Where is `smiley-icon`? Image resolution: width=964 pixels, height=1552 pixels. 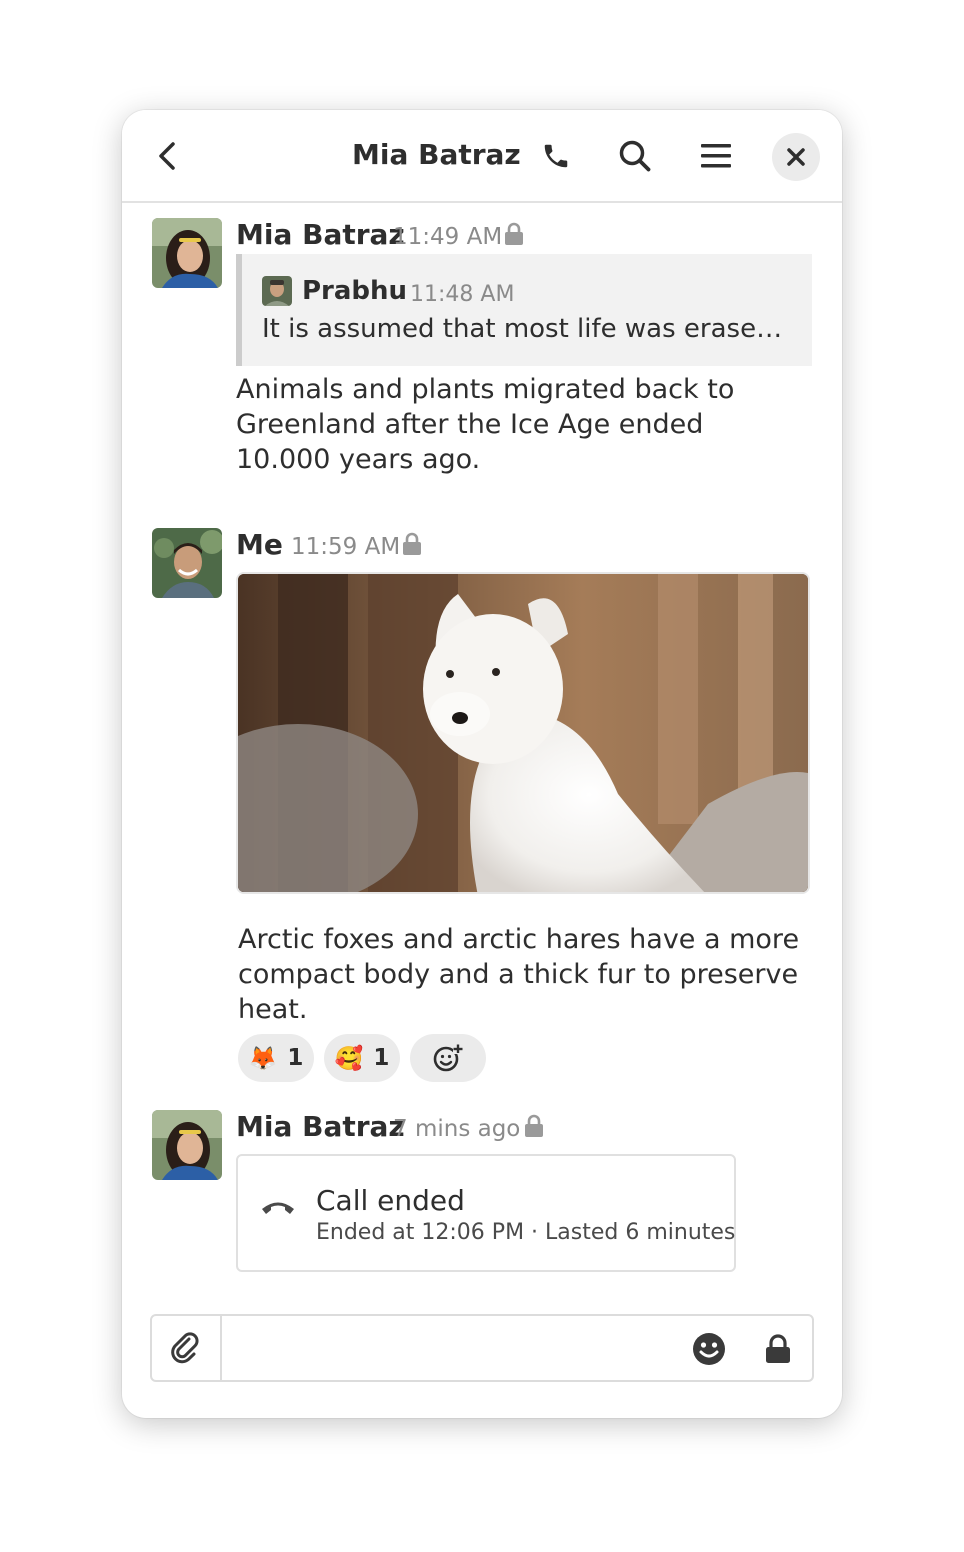 smiley-icon is located at coordinates (709, 1349).